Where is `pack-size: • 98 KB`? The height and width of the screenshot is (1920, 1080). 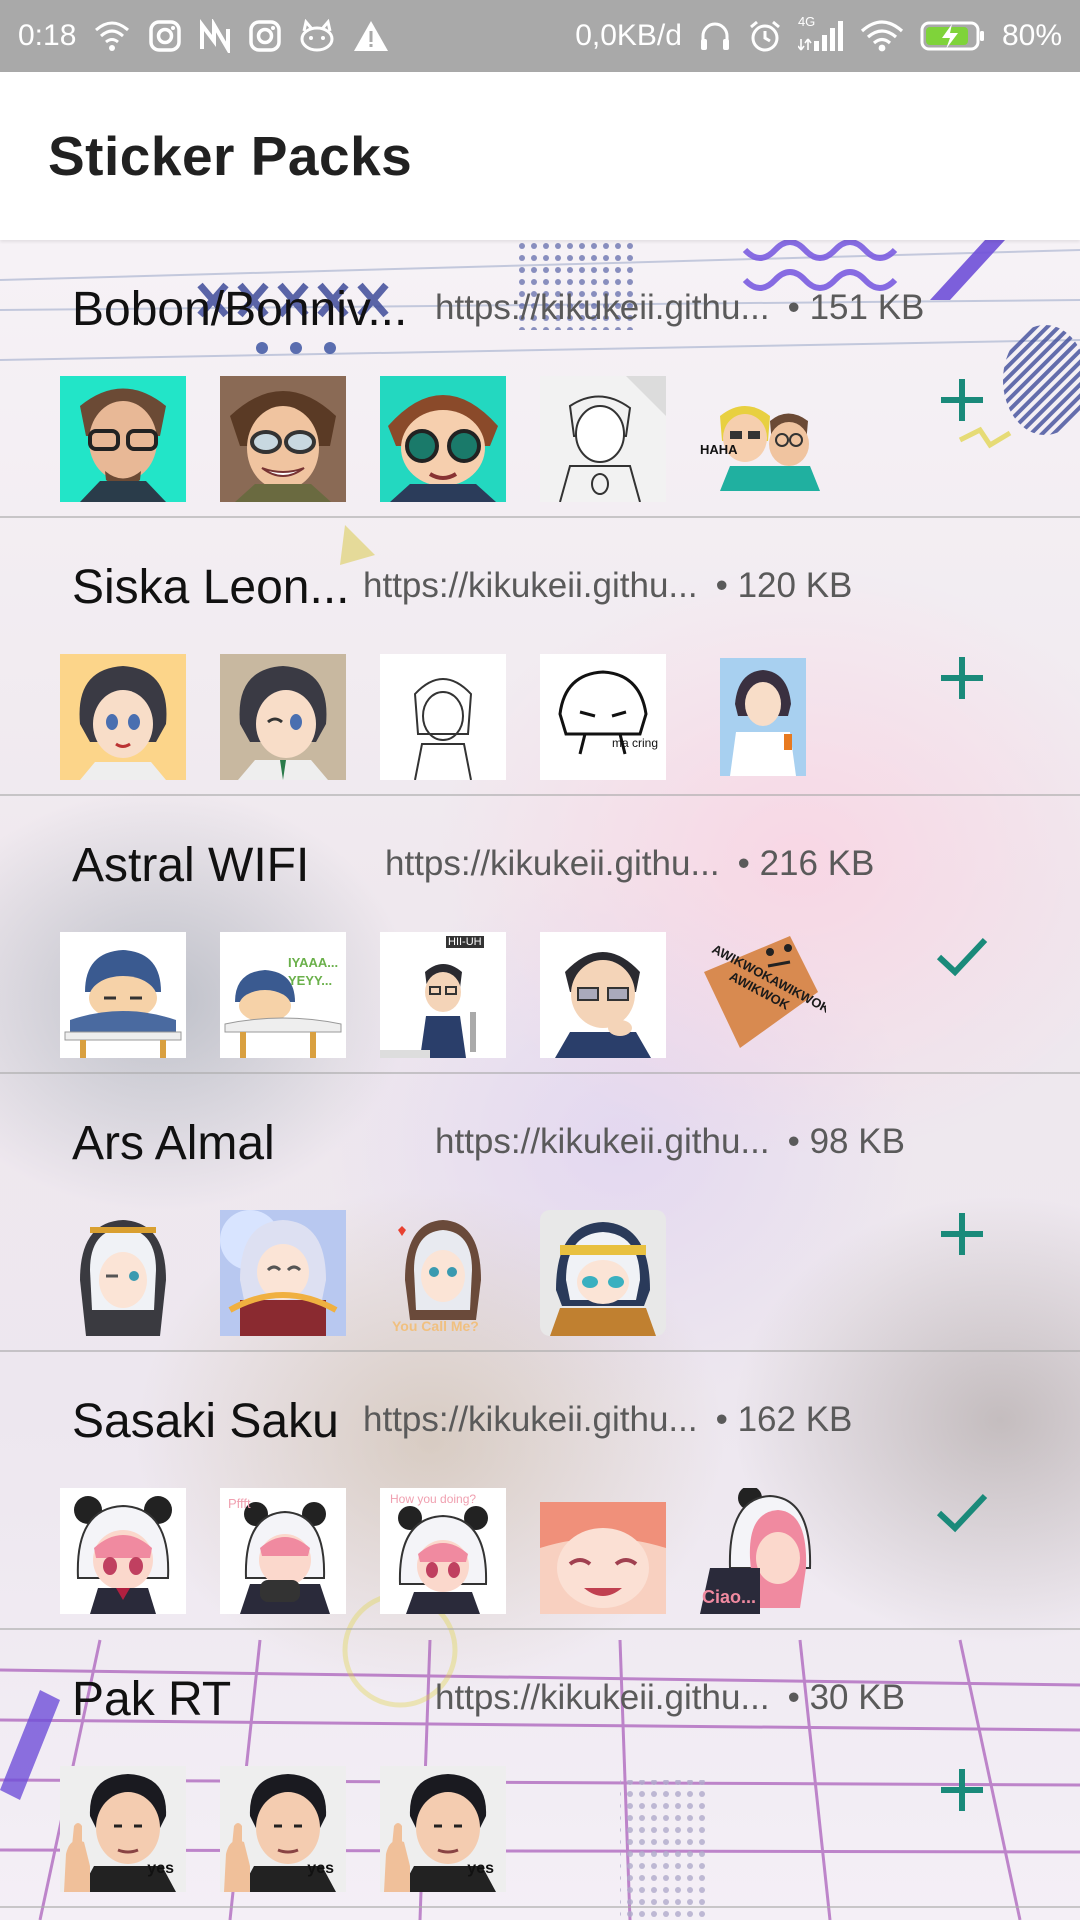 pack-size: • 98 KB is located at coordinates (846, 1141).